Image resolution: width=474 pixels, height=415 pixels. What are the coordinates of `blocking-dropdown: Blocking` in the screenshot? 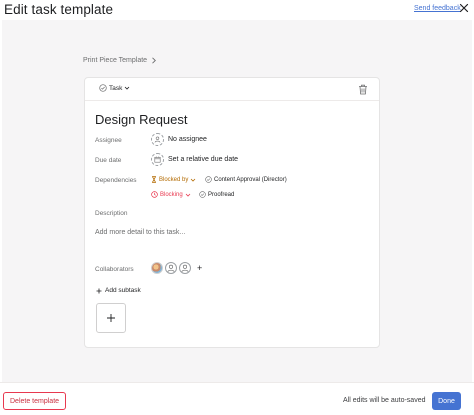 It's located at (171, 194).